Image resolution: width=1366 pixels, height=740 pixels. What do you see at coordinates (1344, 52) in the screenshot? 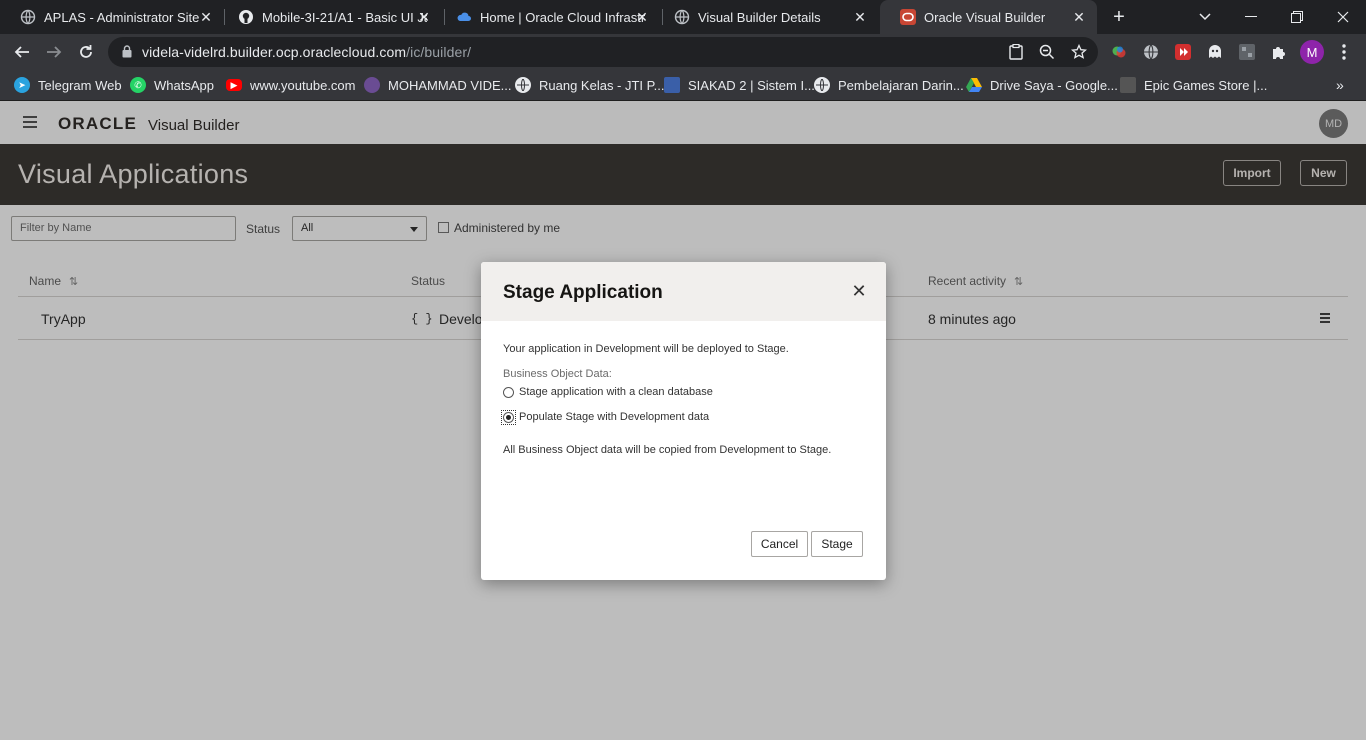
I see `kebab-menu-icon` at bounding box center [1344, 52].